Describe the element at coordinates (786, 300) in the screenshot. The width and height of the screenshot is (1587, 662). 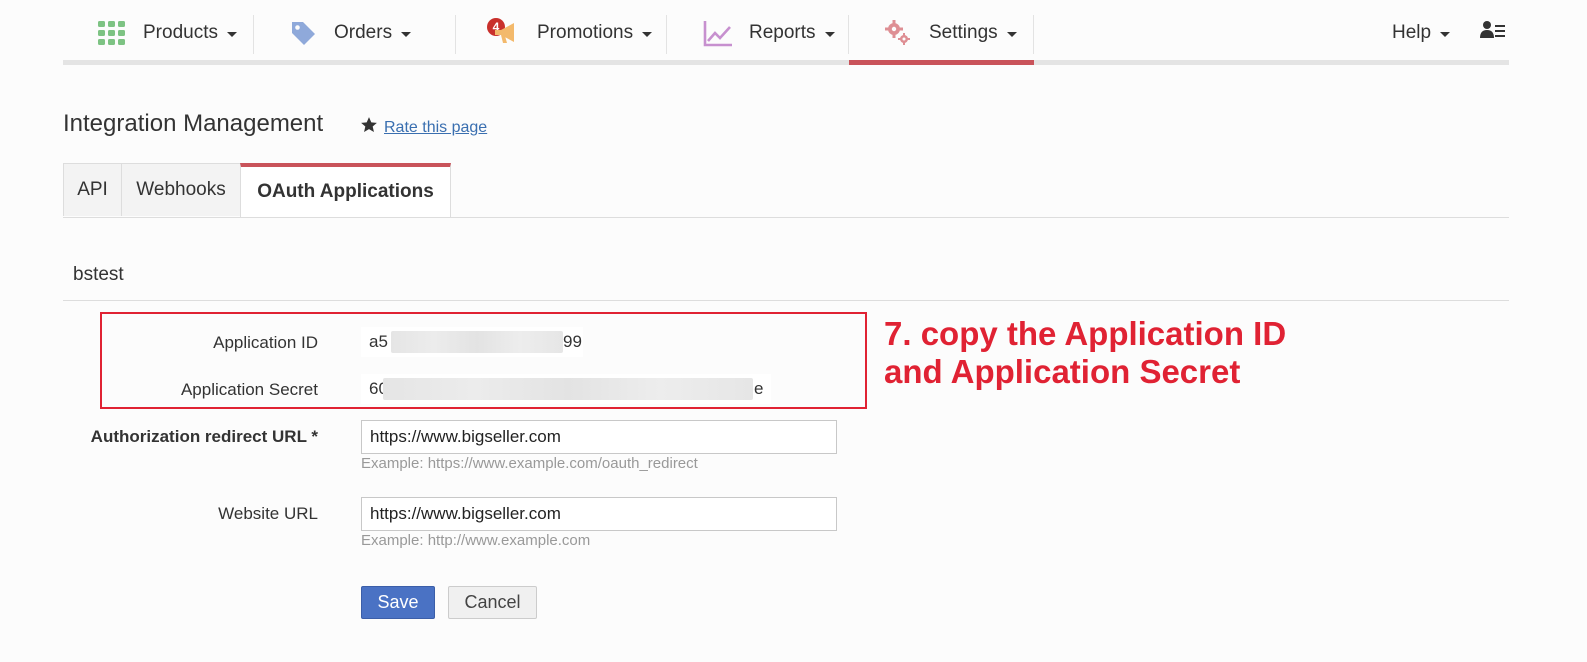
I see `section-divider` at that location.